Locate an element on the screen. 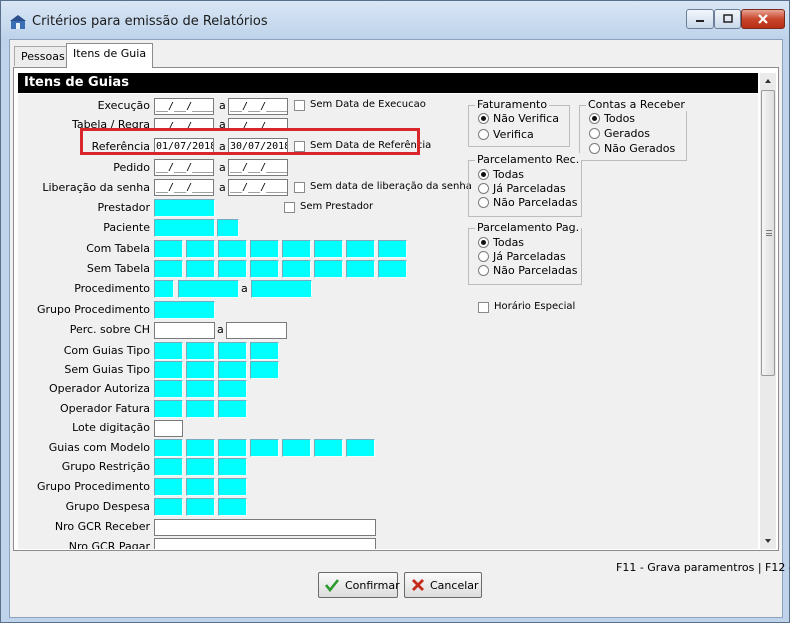 This screenshot has width=790, height=623. tab-pessoas-label: Pessoas is located at coordinates (43, 56).